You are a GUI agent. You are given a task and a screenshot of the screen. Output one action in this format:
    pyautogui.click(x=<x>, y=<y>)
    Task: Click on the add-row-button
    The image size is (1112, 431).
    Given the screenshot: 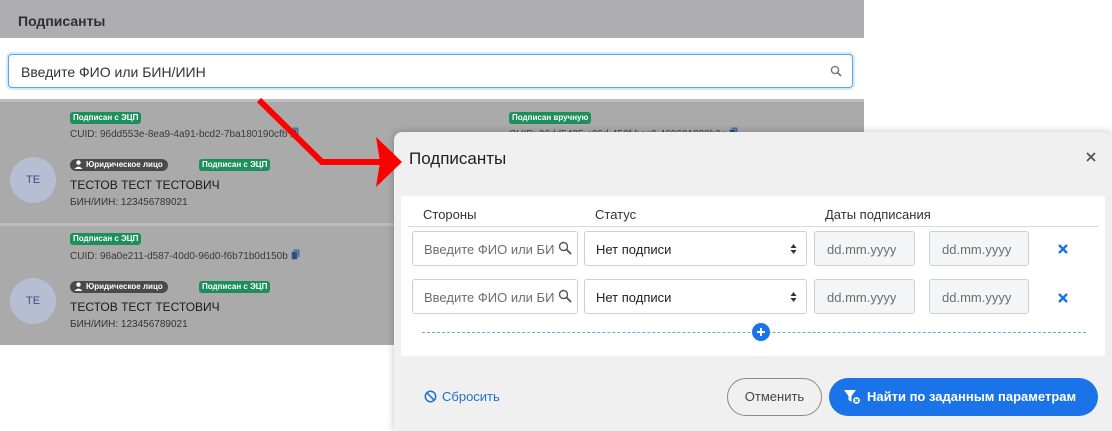 What is the action you would take?
    pyautogui.click(x=761, y=332)
    